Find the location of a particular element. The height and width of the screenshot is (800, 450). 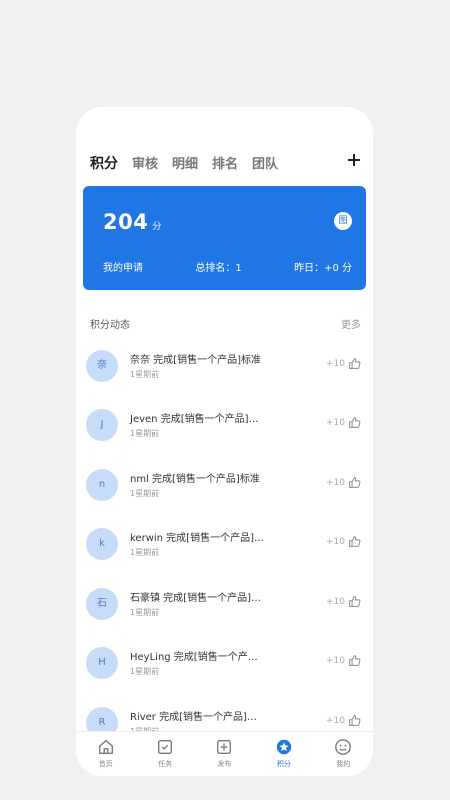

nav-tasks: 任务 is located at coordinates (165, 754).